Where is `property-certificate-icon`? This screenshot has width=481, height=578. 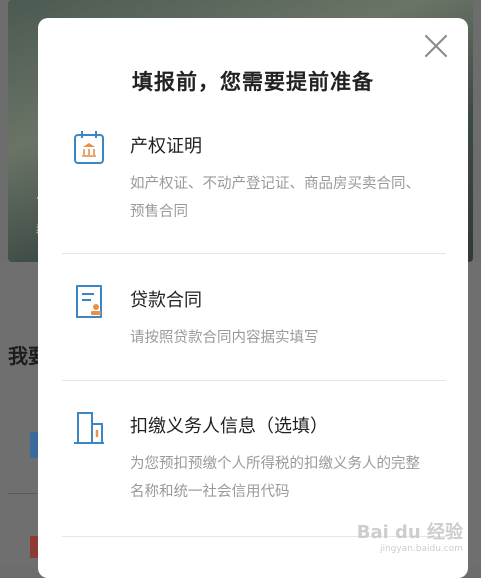
property-certificate-icon is located at coordinates (89, 147).